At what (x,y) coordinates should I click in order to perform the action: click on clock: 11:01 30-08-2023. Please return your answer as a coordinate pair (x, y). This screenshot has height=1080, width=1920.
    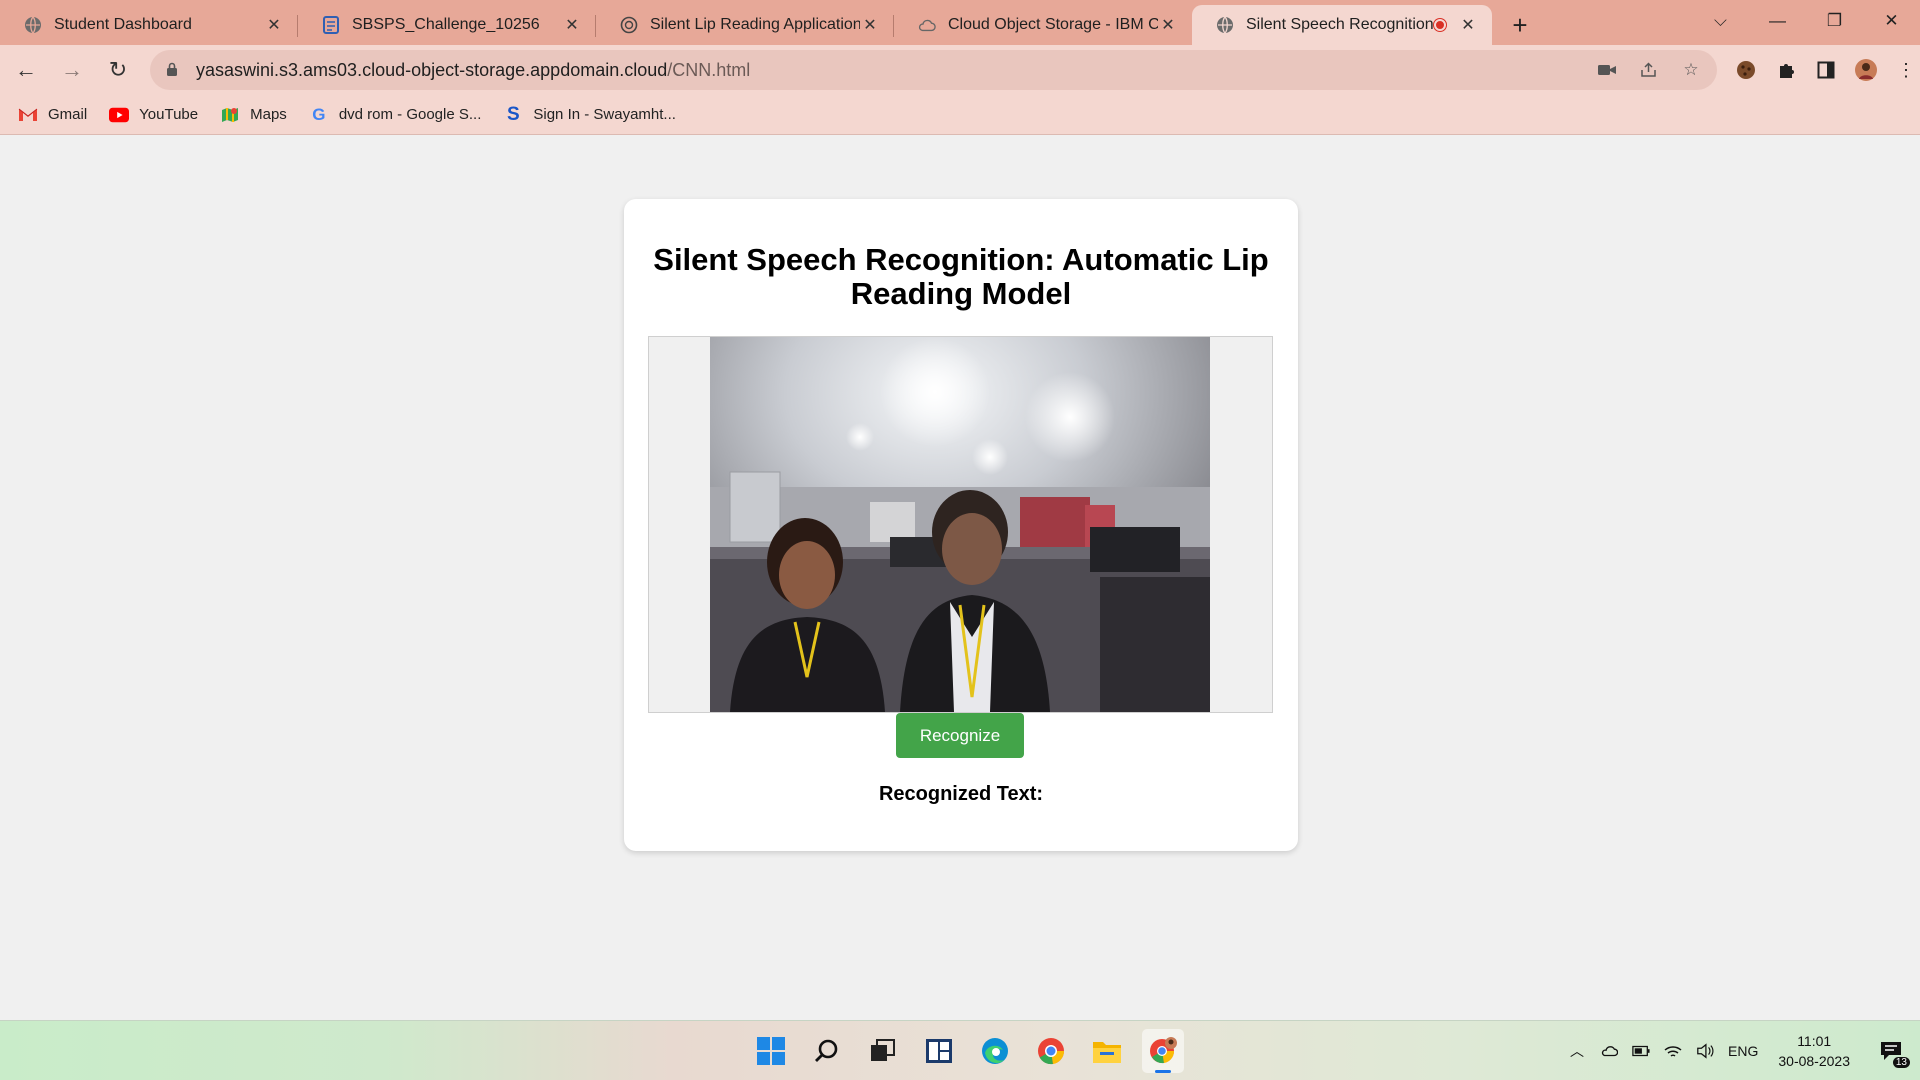
    Looking at the image, I should click on (1814, 1051).